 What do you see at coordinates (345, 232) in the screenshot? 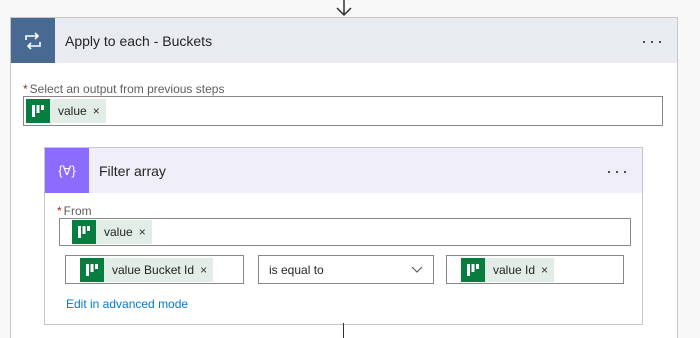
I see `from-field: value ×` at bounding box center [345, 232].